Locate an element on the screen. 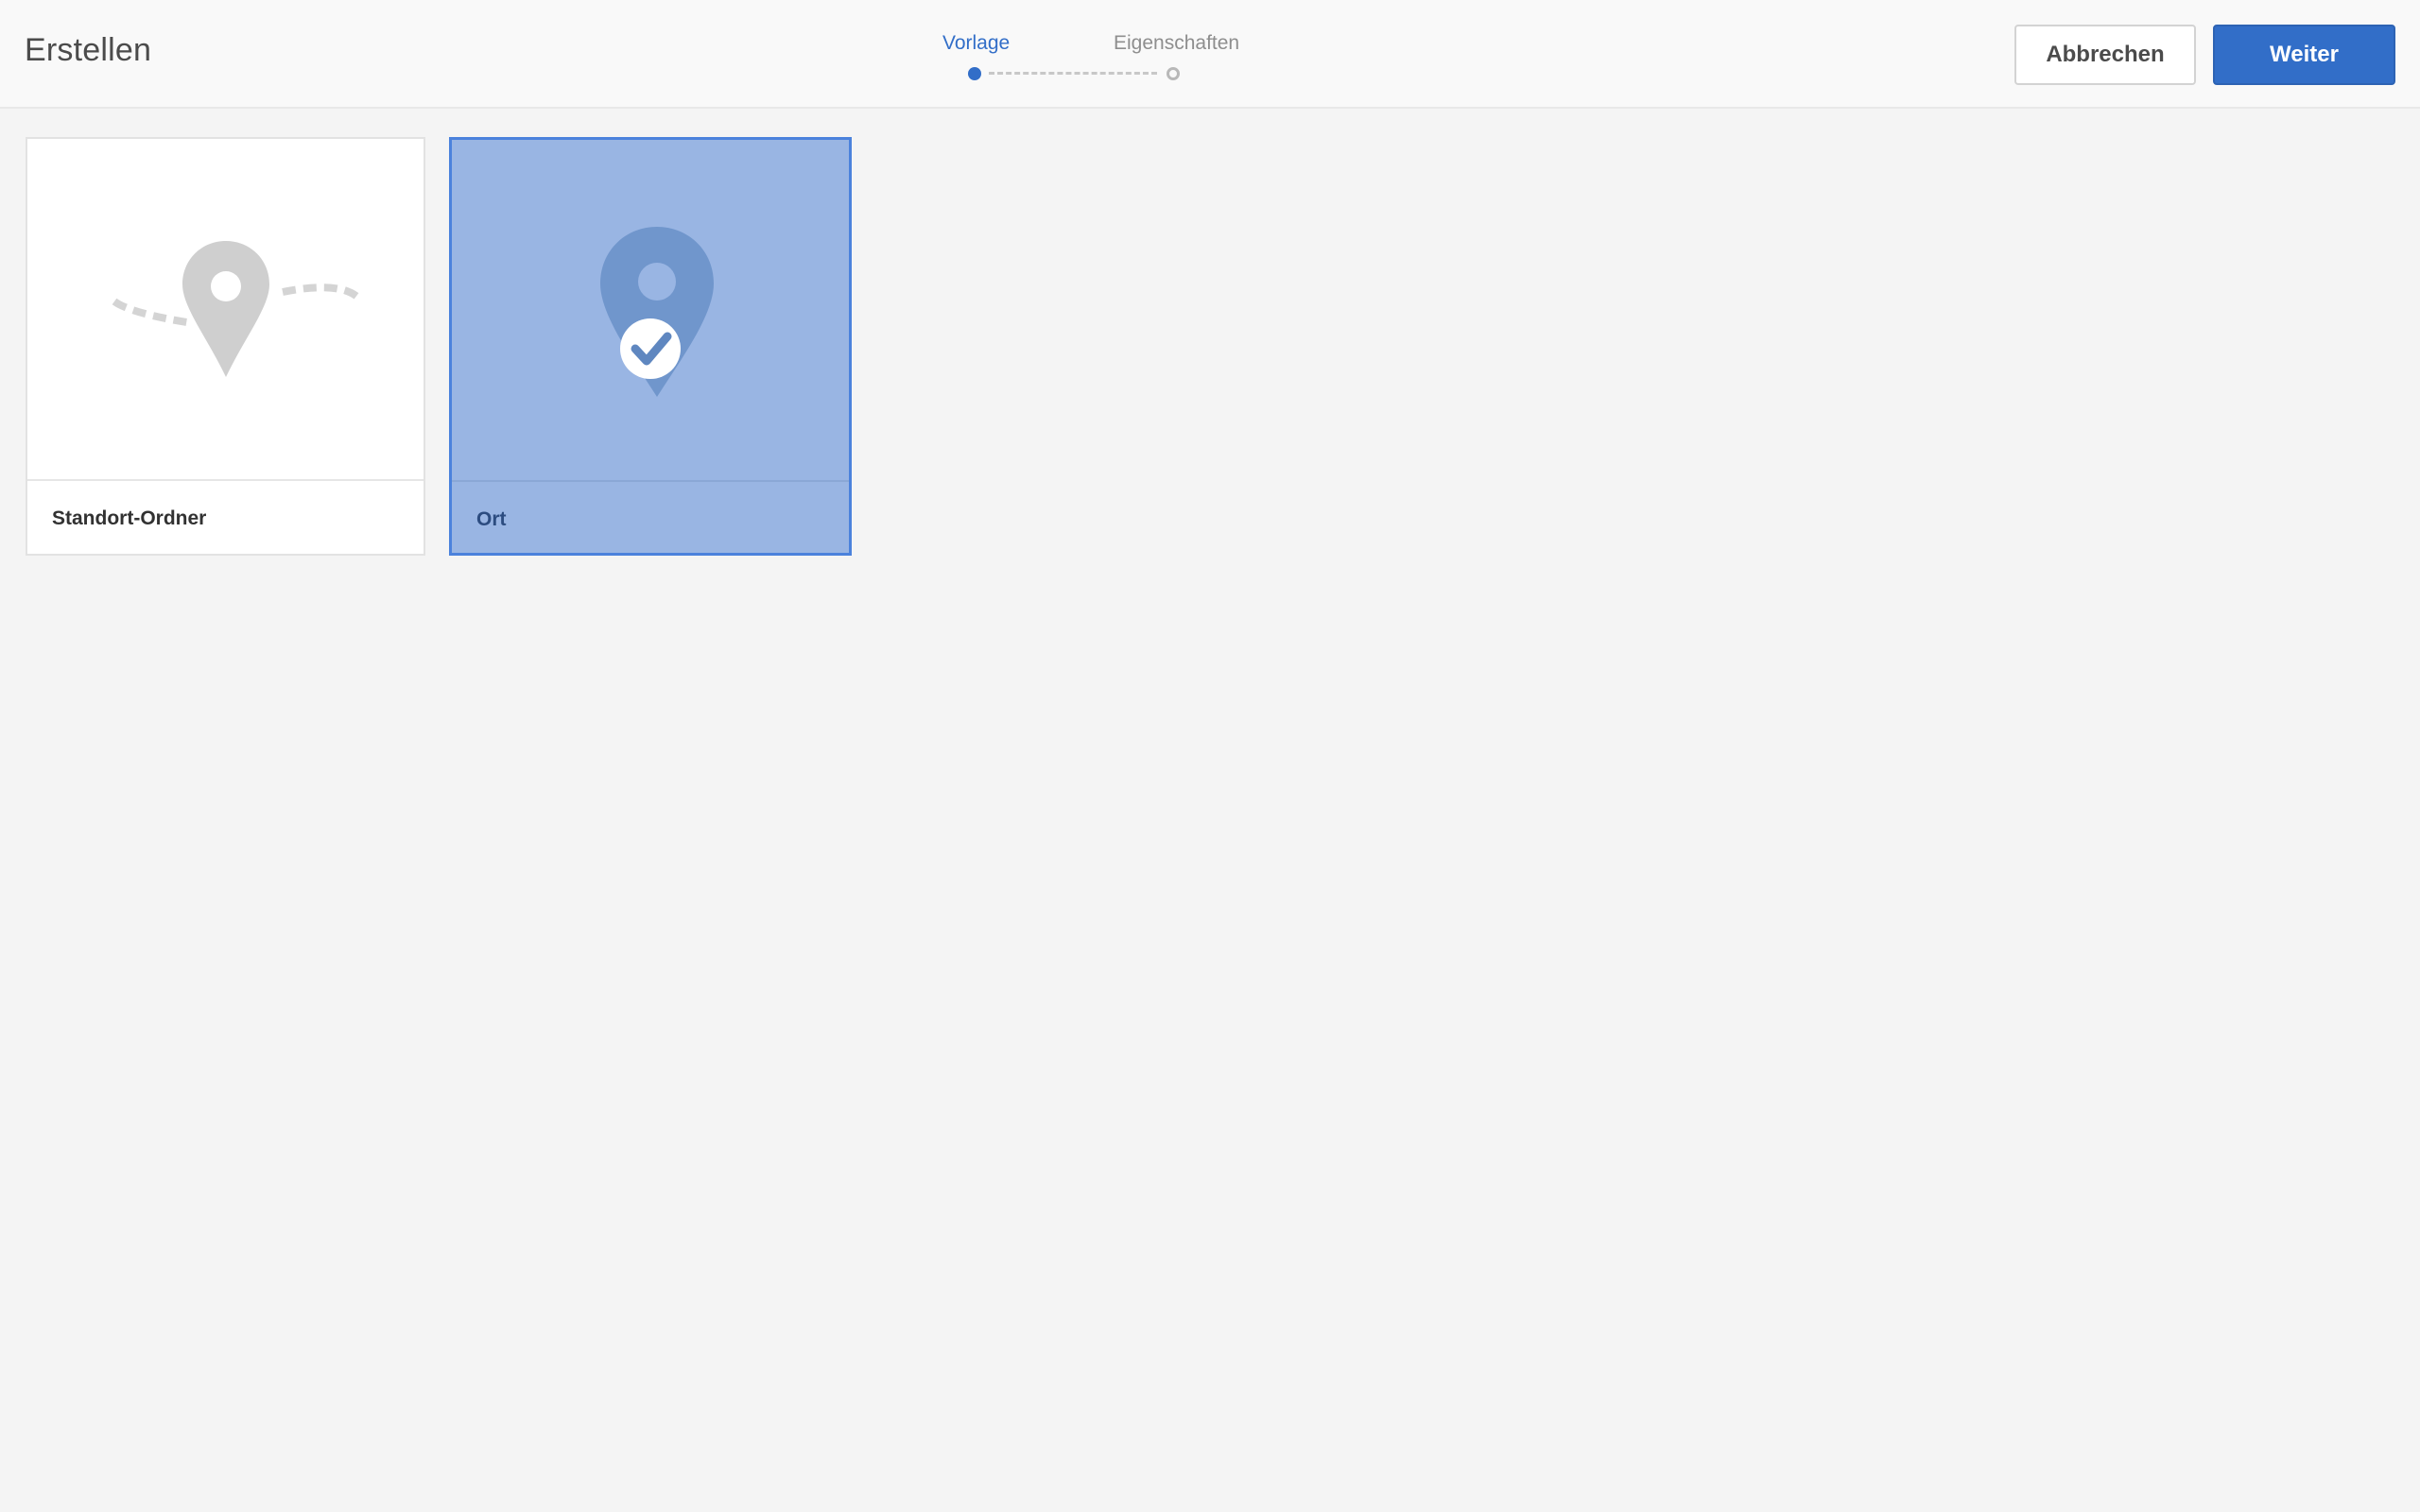 Image resolution: width=2420 pixels, height=1512 pixels. location-pin-icon is located at coordinates (657, 312).